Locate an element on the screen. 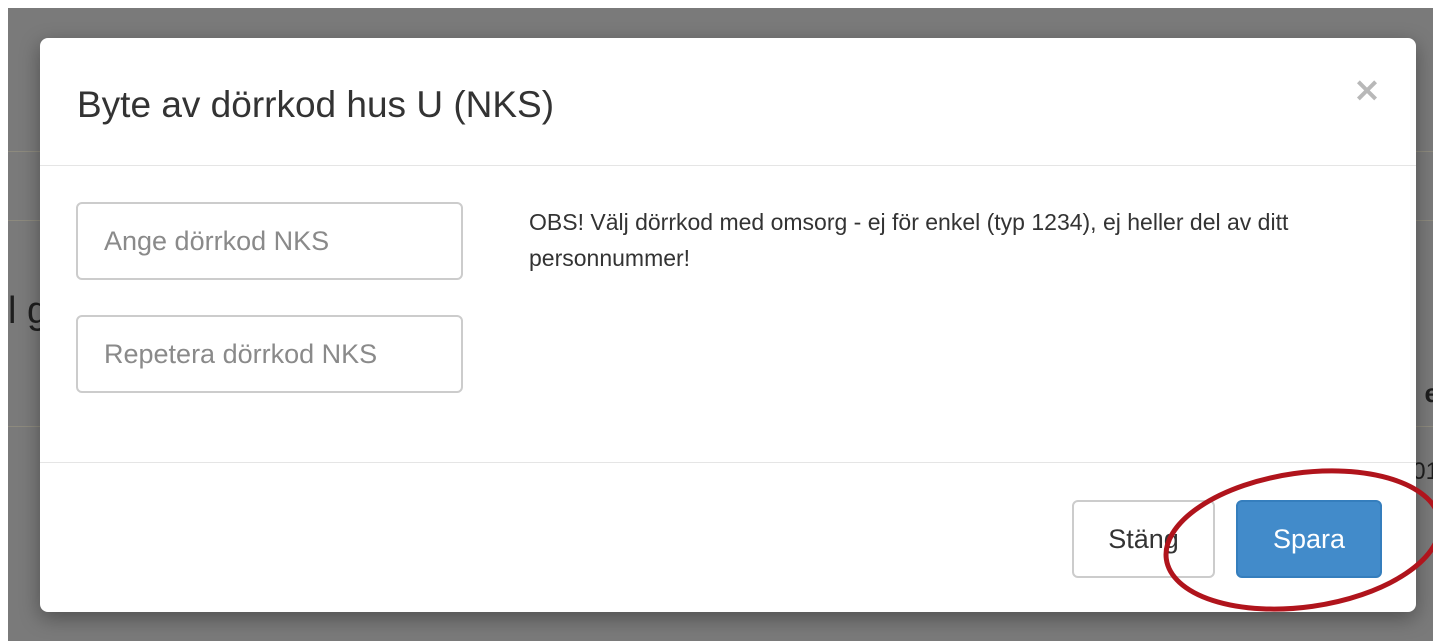  background-text-fragment: e is located at coordinates (1428, 393).